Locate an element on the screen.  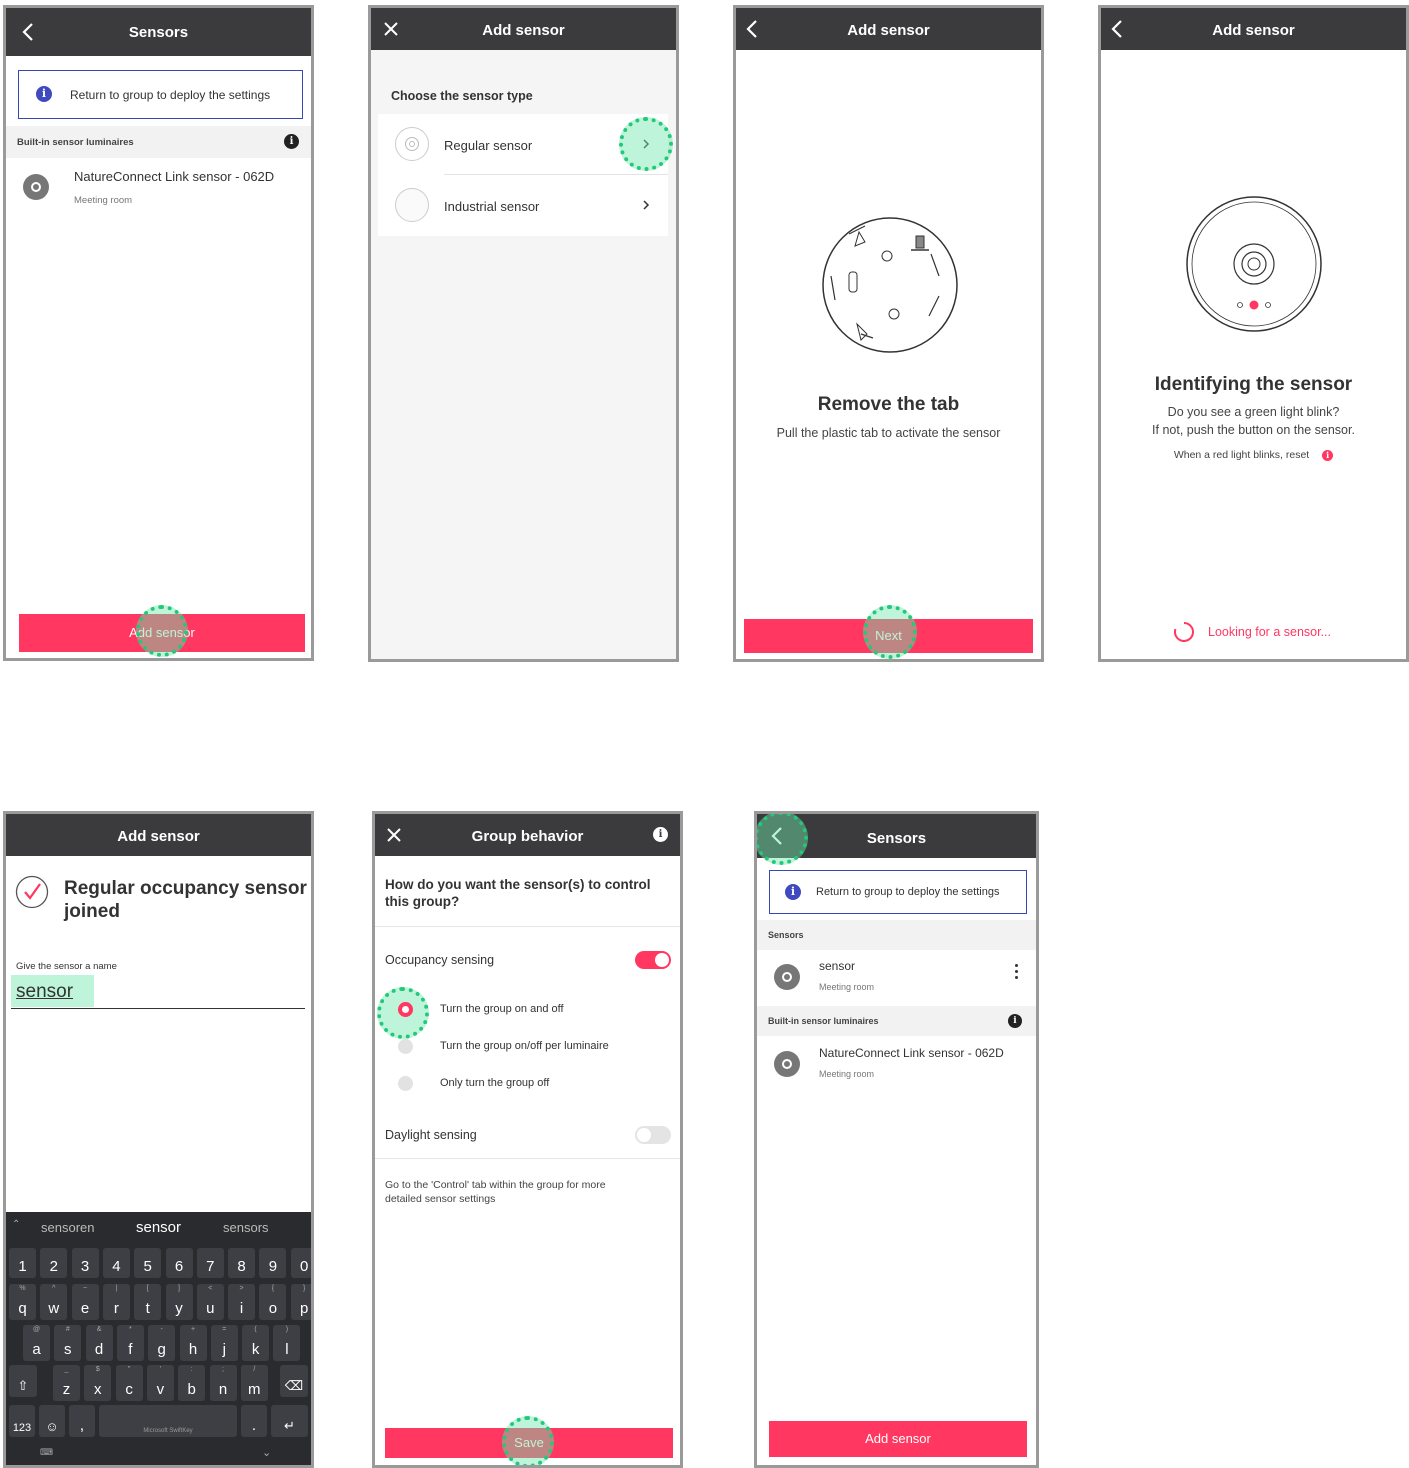
sensor-back-illustration is located at coordinates (890, 285).